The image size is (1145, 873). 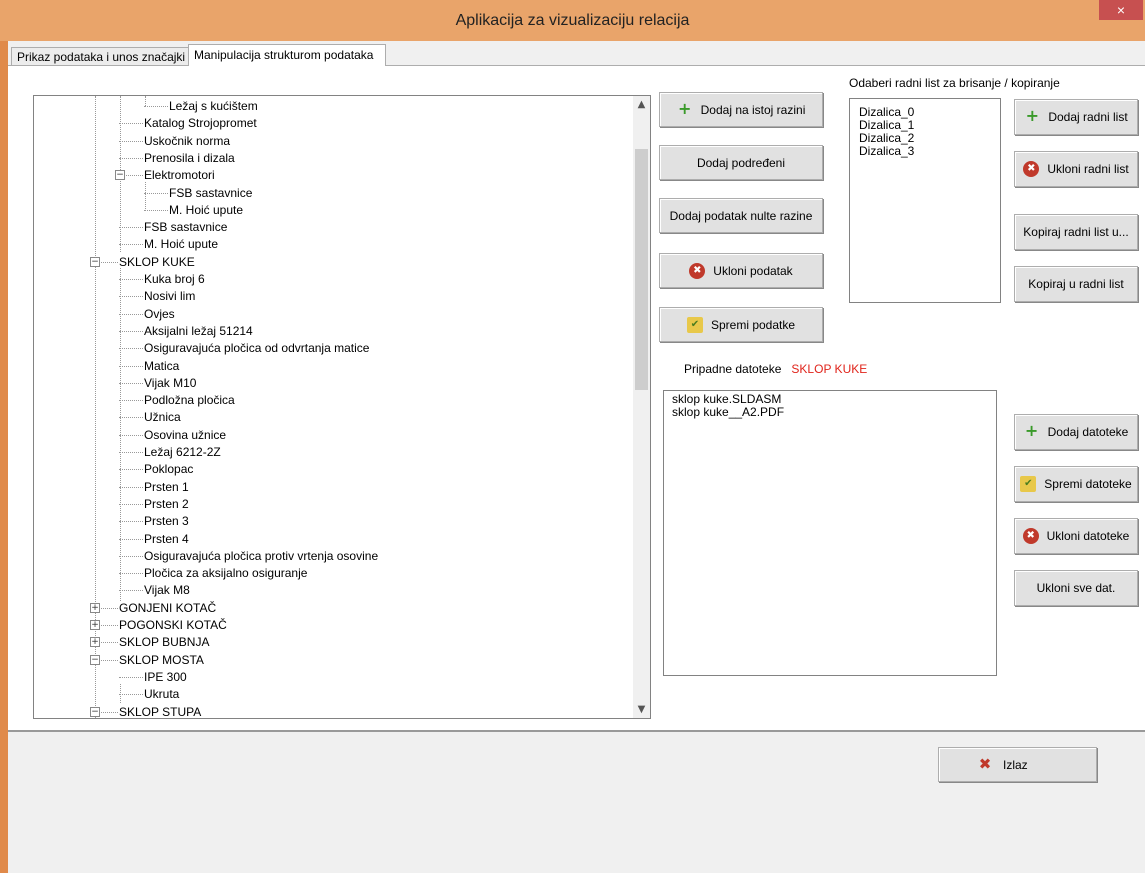 I want to click on remove-all-files-label: Ukloni sve dat., so click(x=1076, y=588).